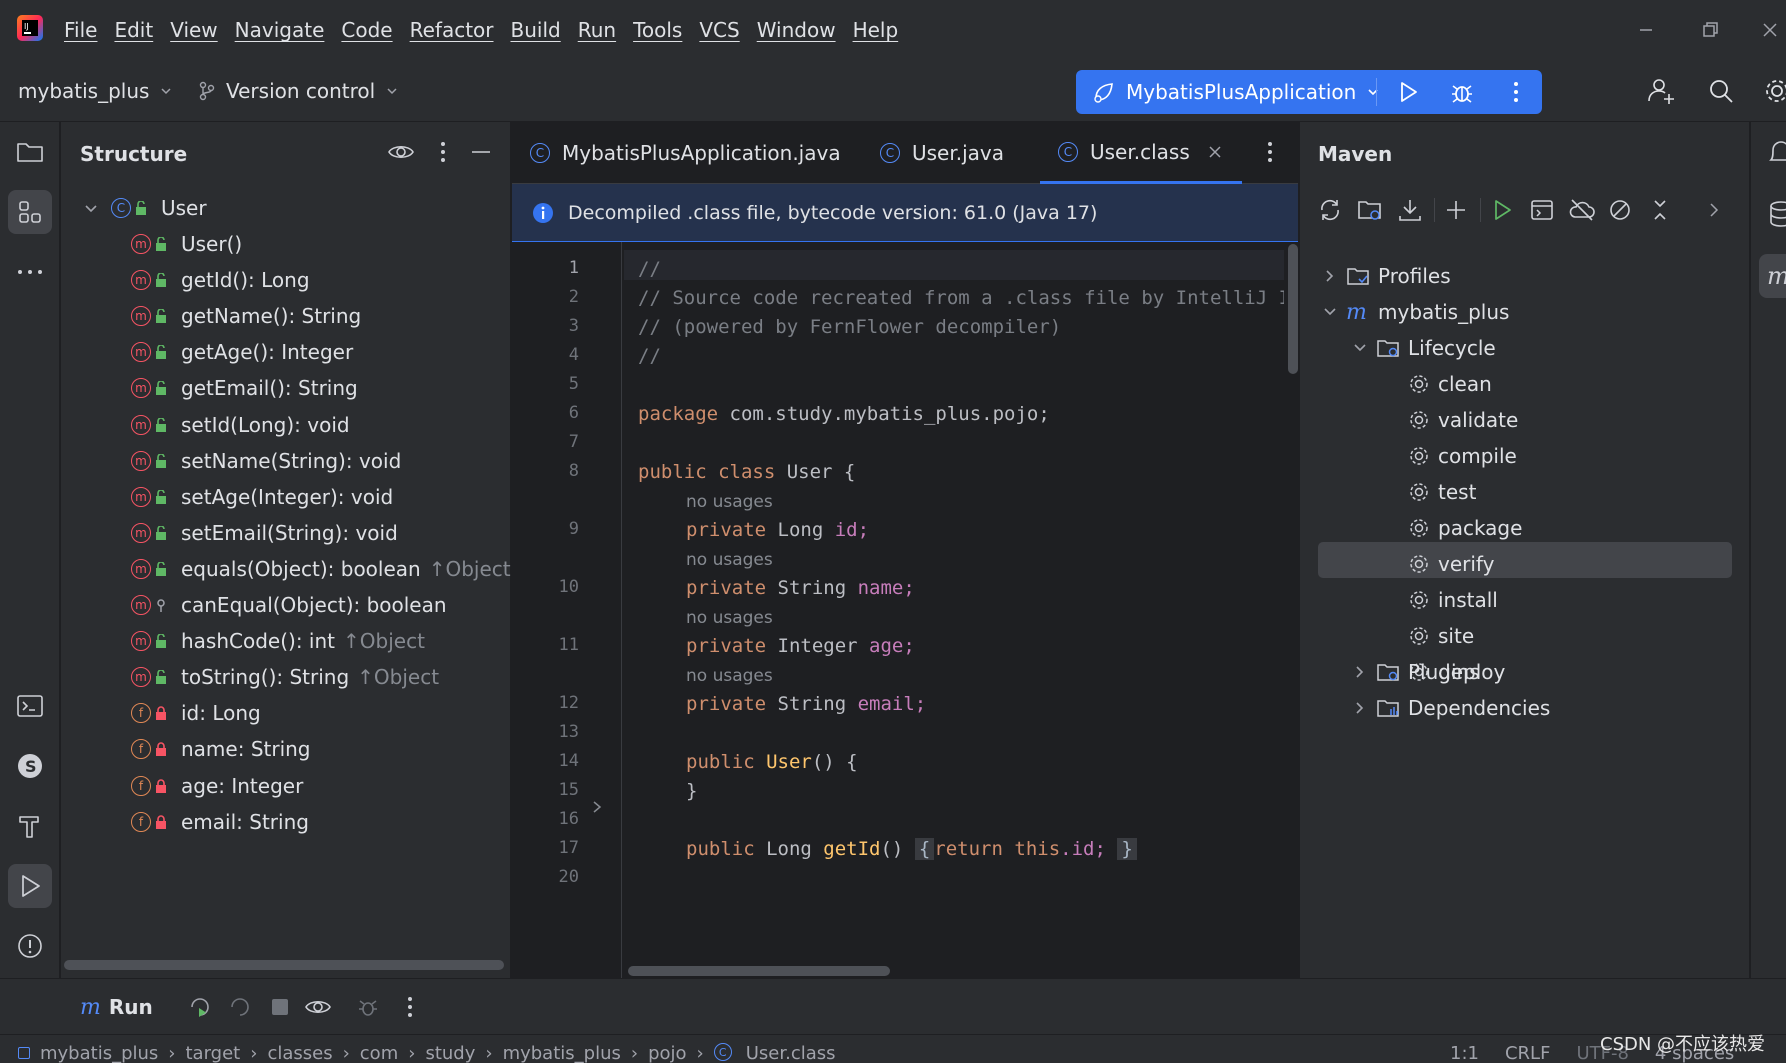 Image resolution: width=1786 pixels, height=1063 pixels. What do you see at coordinates (1527, 1053) in the screenshot?
I see `line-separator: CRLF` at bounding box center [1527, 1053].